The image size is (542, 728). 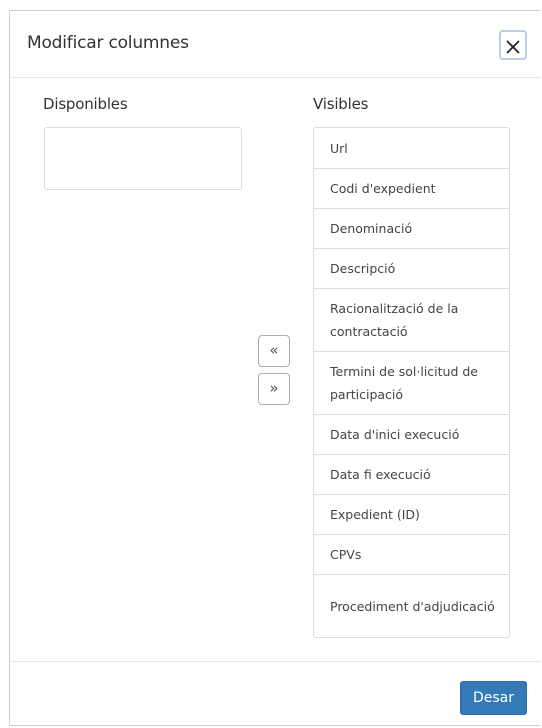 I want to click on list-item: Data fi execució, so click(x=411, y=474).